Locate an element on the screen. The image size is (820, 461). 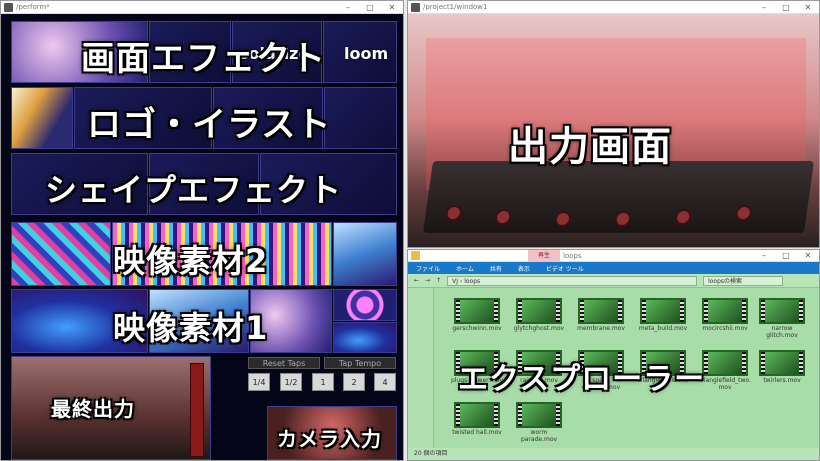
explorer-label: エクスプローラー is located at coordinates (582, 379).